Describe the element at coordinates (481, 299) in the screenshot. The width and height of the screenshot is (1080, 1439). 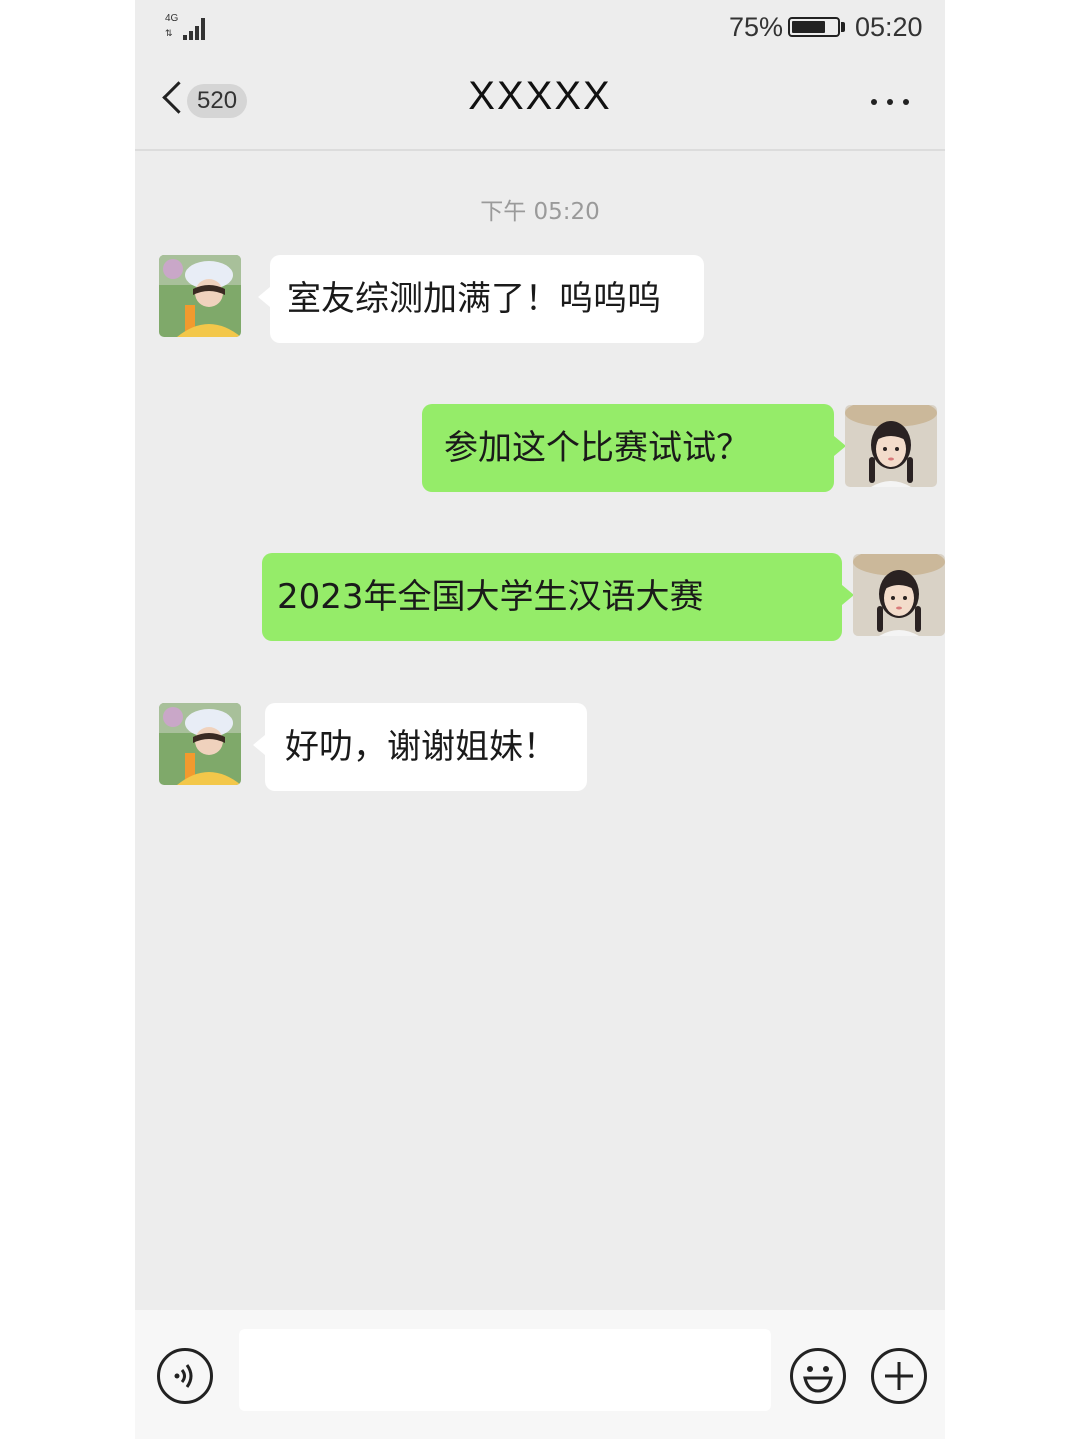
I see `message-bubble-incoming: 室友综测加满了！呜呜呜` at that location.